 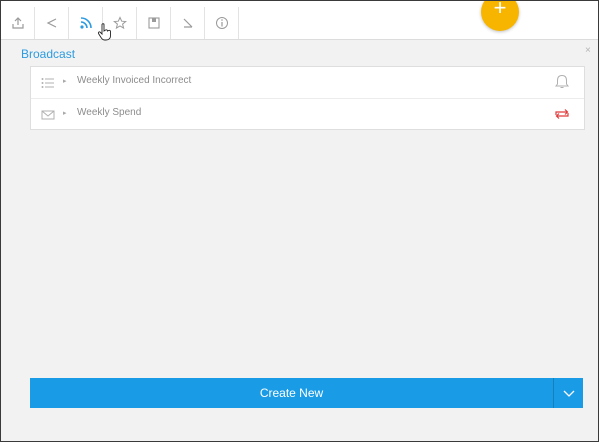 I want to click on plus-icon: +, so click(x=500, y=10).